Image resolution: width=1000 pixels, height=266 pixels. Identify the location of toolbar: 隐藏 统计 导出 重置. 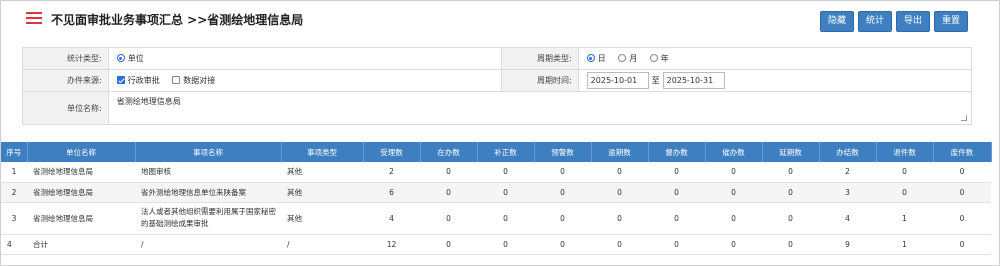
(893, 21).